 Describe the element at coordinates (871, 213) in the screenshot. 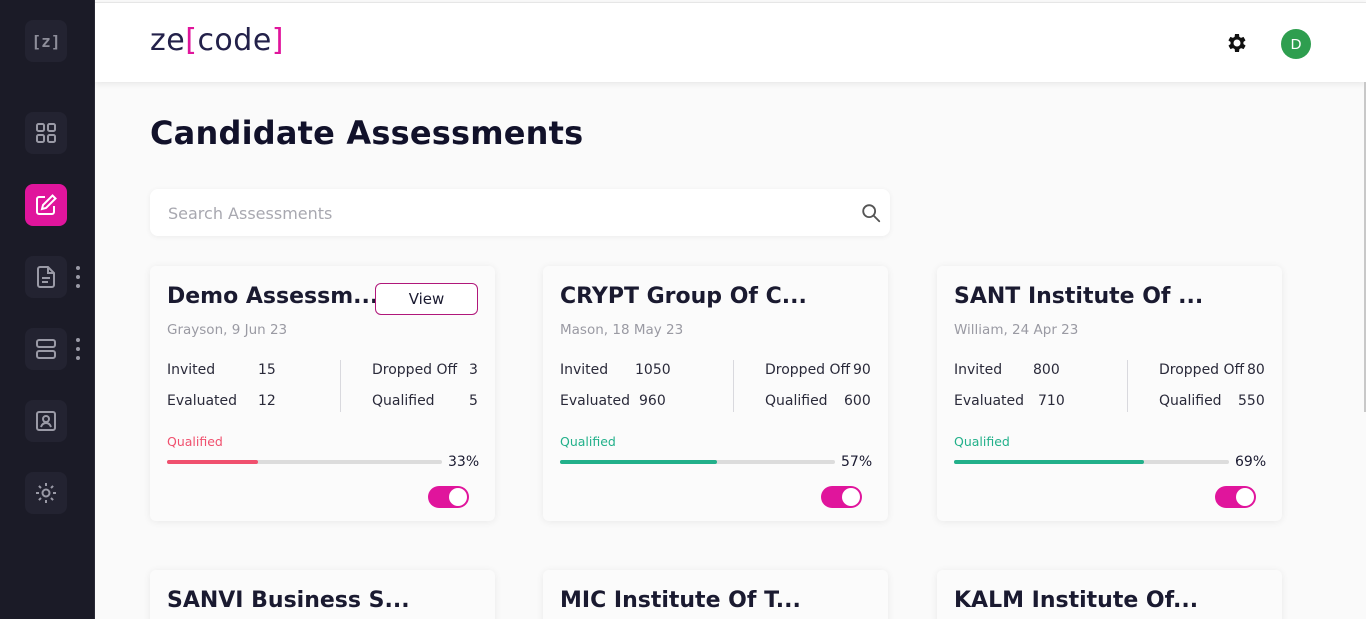

I see `search-icon` at that location.